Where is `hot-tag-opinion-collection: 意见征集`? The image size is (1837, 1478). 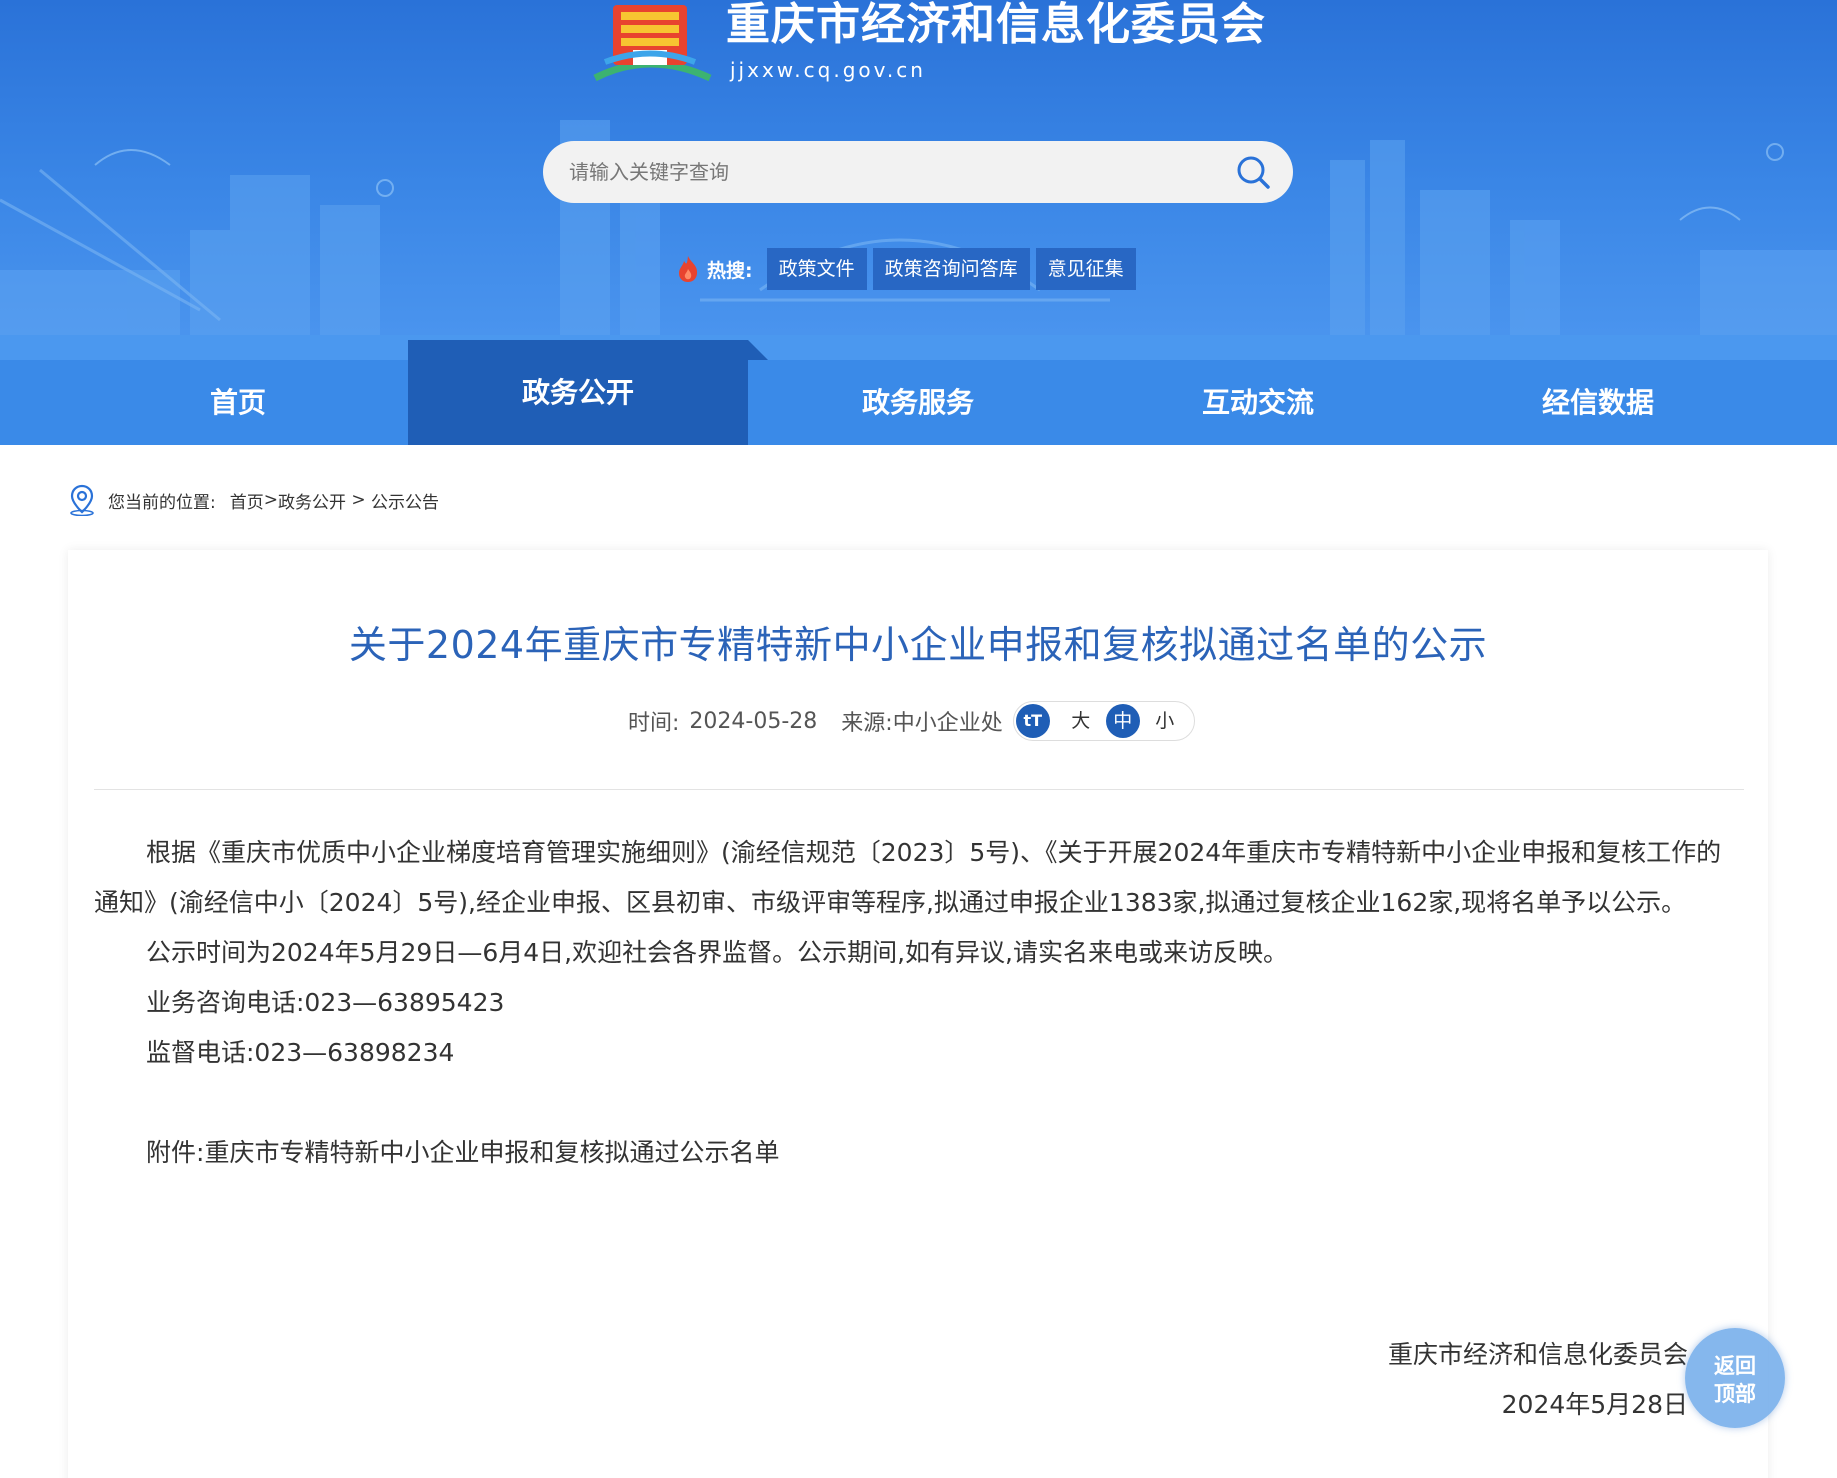 hot-tag-opinion-collection: 意见征集 is located at coordinates (1085, 269).